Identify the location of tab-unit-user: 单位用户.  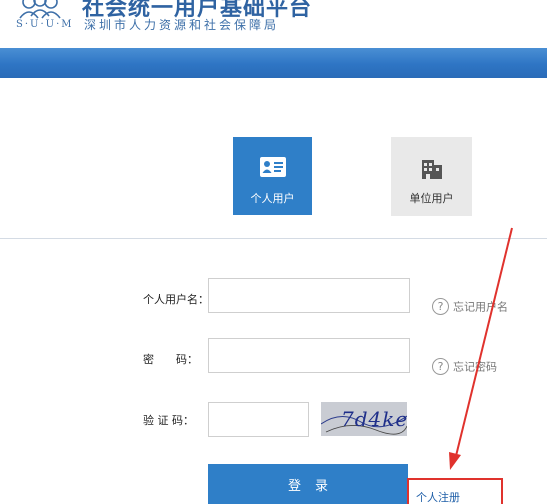
(431, 176).